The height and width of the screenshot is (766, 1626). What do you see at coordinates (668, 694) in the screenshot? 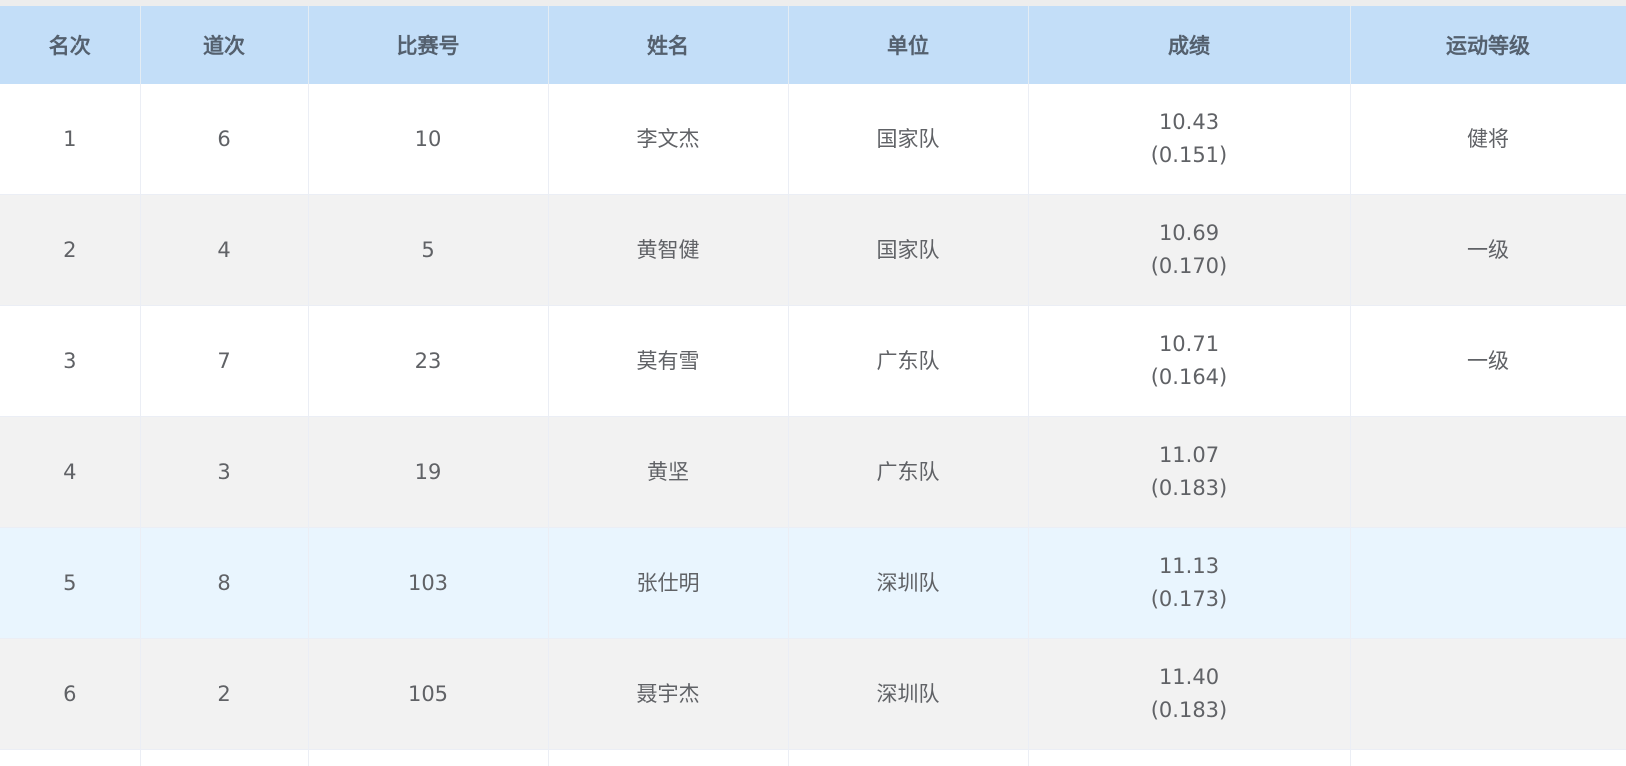
I see `cell-name: 聂宇杰` at bounding box center [668, 694].